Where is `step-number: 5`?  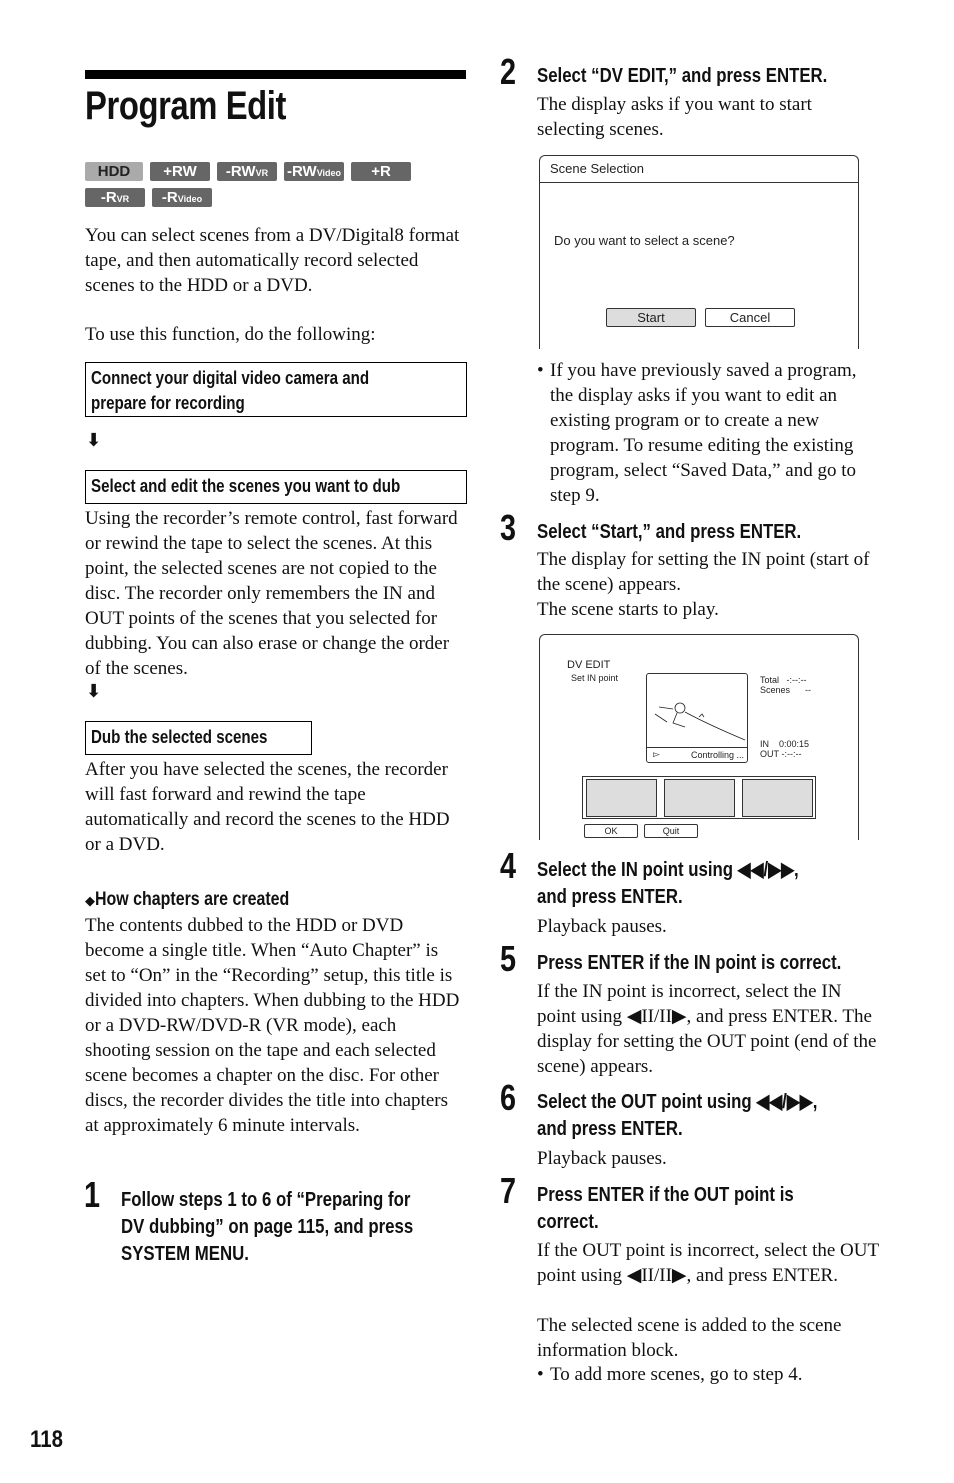
step-number: 5 is located at coordinates (508, 958).